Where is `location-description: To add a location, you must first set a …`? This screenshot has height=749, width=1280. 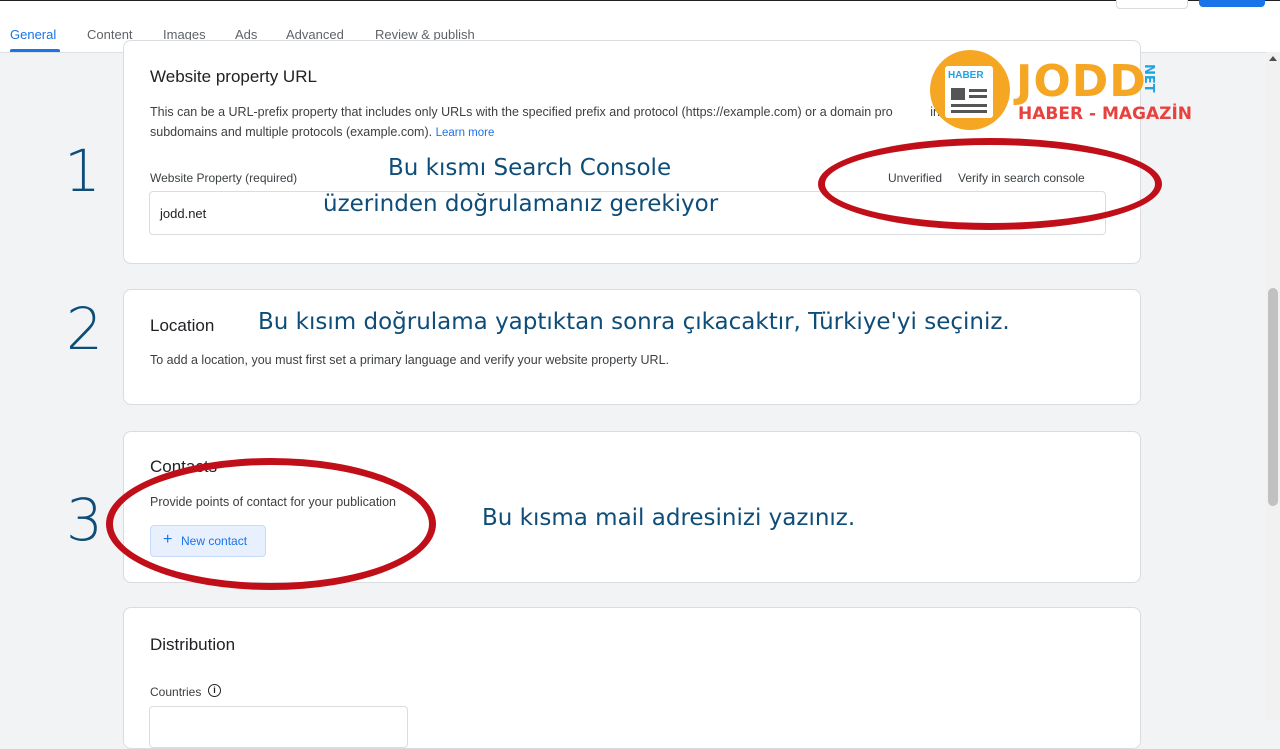
location-description: To add a location, you must first set a … is located at coordinates (410, 360).